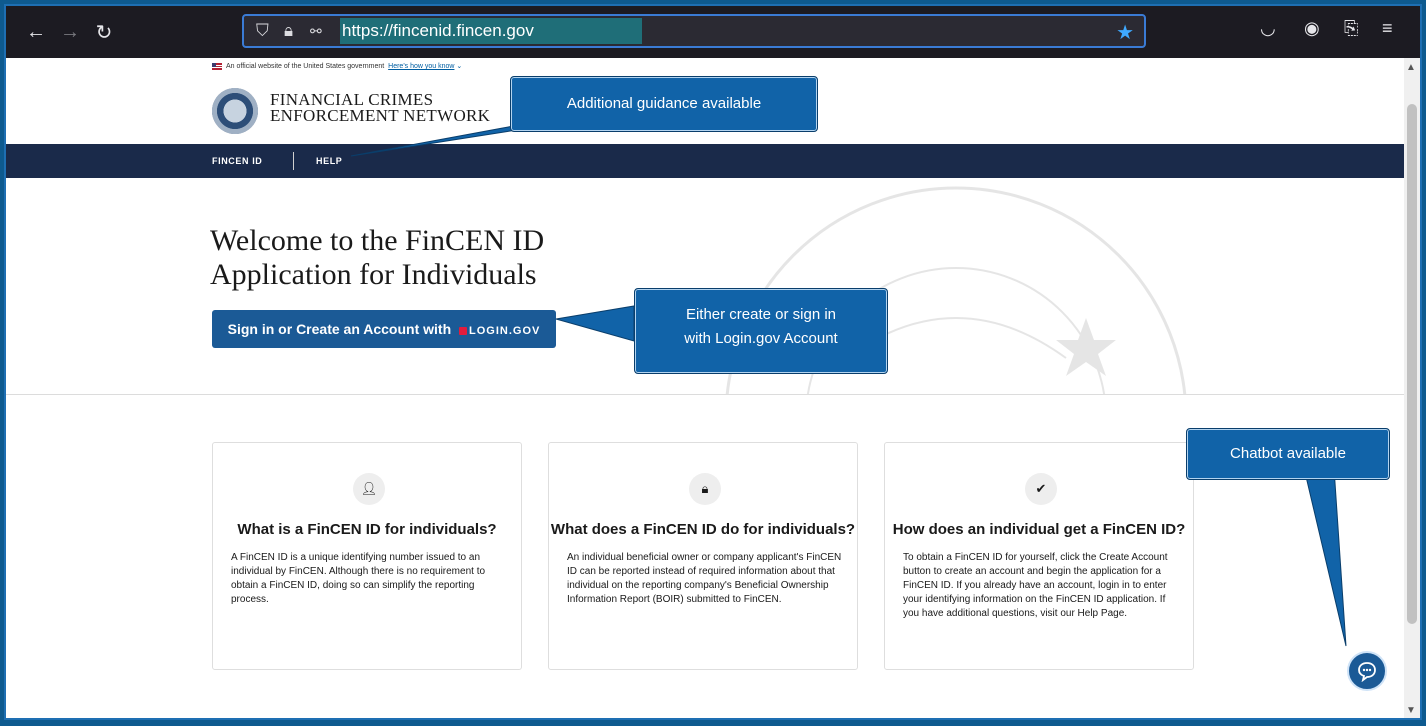  I want to click on account-icon: ◉, so click(1312, 28).